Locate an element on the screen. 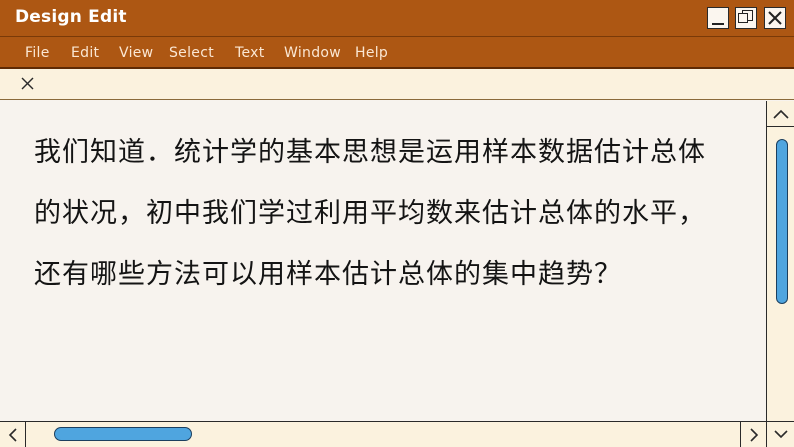 The height and width of the screenshot is (447, 794). menu-help: Help is located at coordinates (371, 53).